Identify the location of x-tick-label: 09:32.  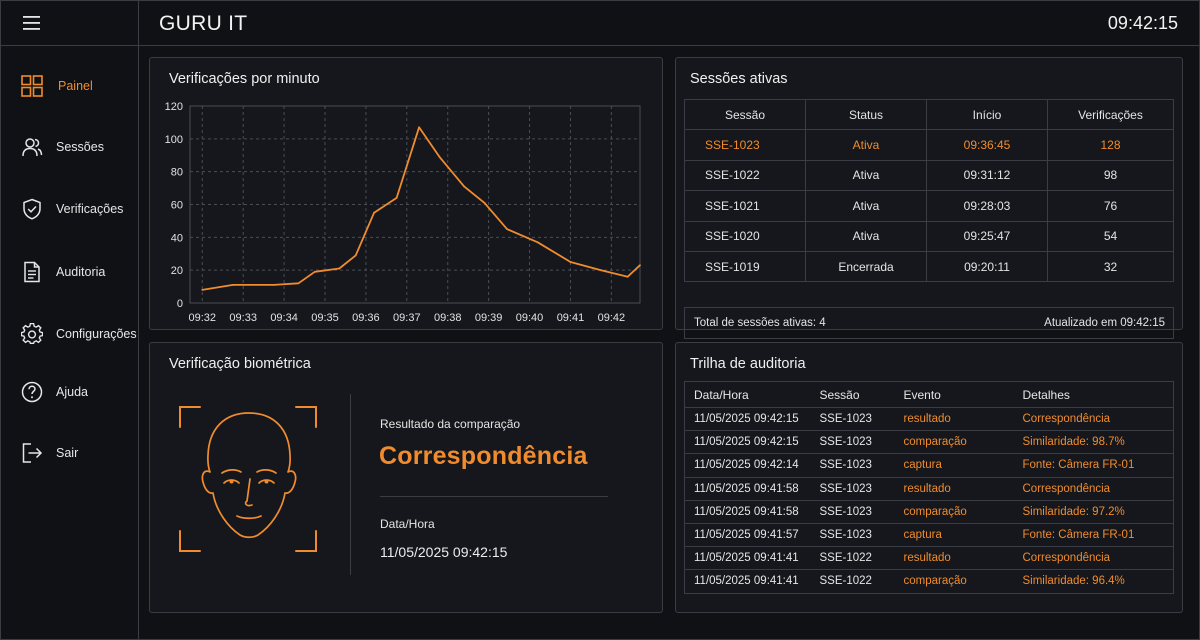
(203, 318).